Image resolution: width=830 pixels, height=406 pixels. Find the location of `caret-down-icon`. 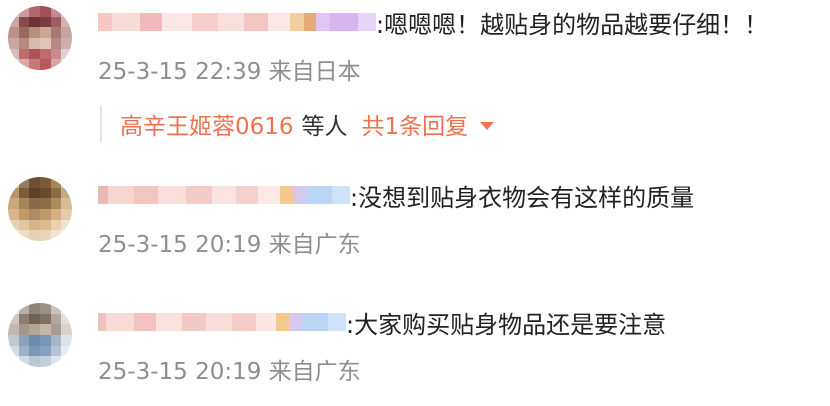

caret-down-icon is located at coordinates (487, 126).